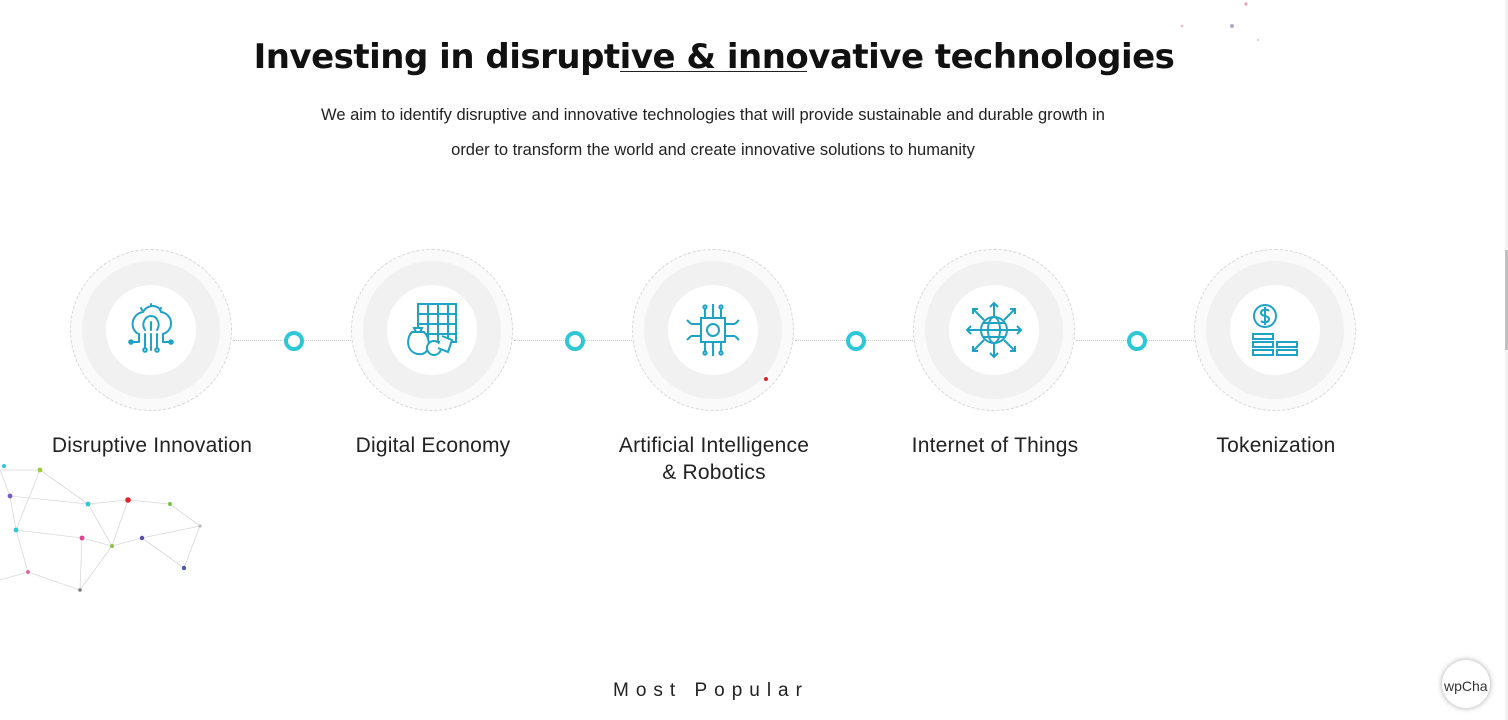 This screenshot has width=1508, height=720. I want to click on tech-tokenization, so click(1276, 331).